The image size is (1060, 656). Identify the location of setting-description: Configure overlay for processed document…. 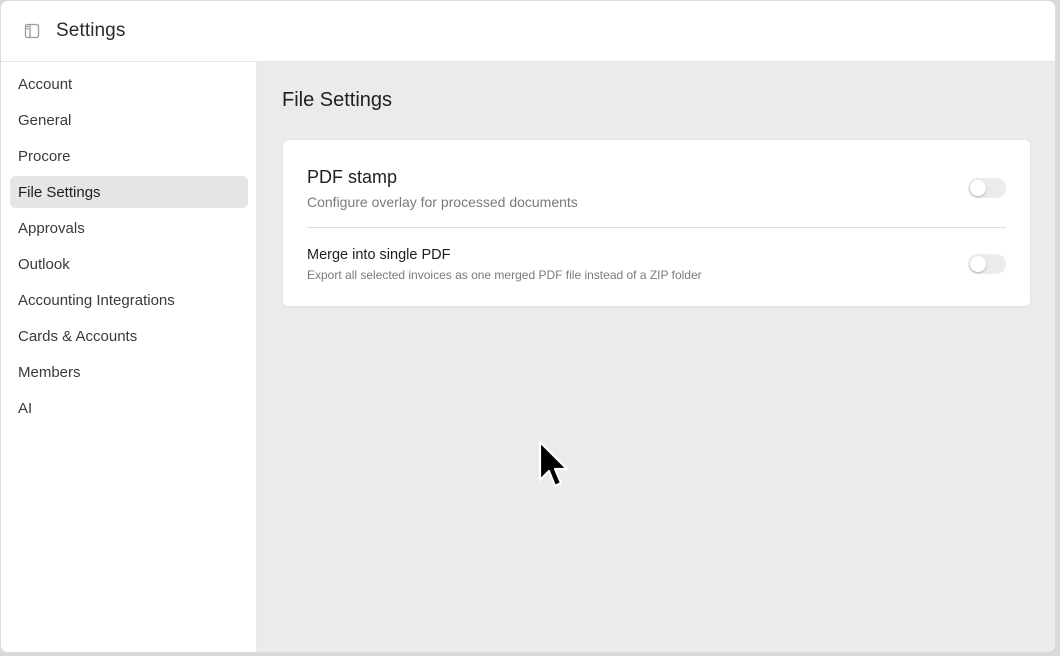
(442, 202).